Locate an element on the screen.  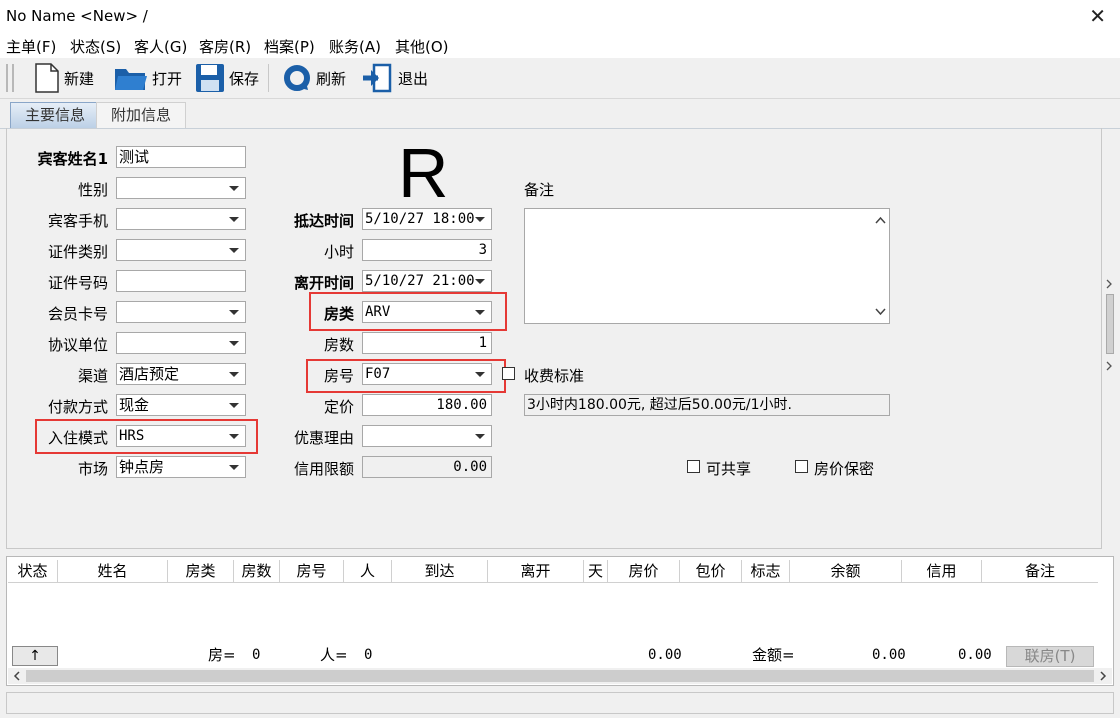
credit-limit-input: 0.00 is located at coordinates (427, 467).